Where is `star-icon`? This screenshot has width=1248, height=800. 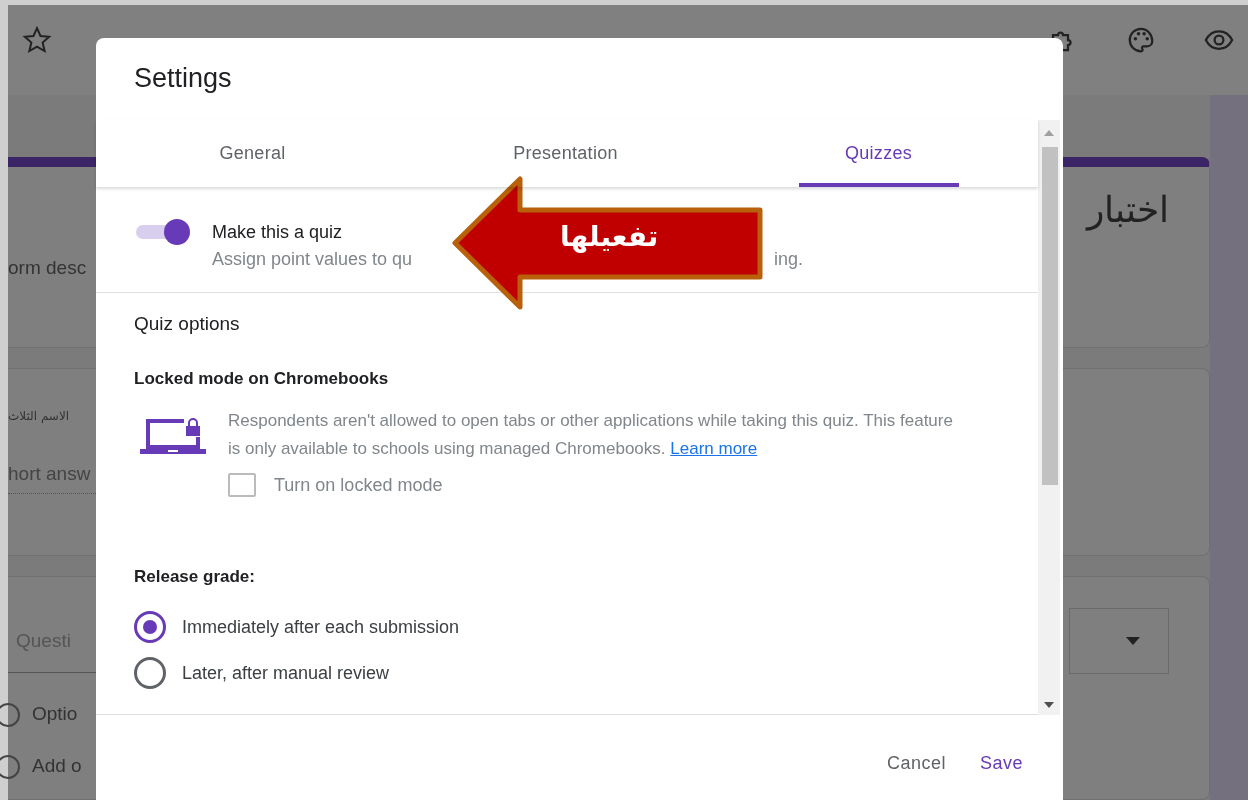
star-icon is located at coordinates (37, 40).